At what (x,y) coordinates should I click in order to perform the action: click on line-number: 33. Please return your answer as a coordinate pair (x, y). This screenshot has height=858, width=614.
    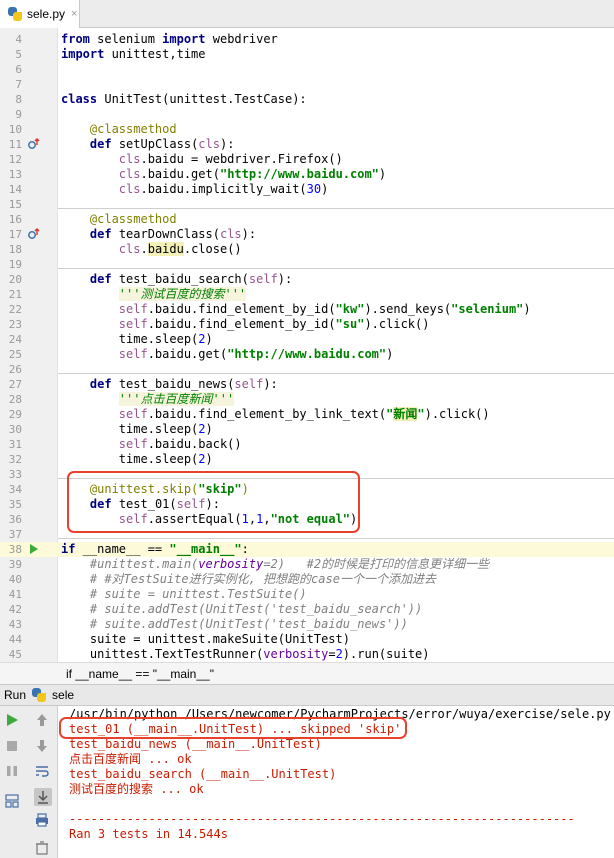
    Looking at the image, I should click on (15, 474).